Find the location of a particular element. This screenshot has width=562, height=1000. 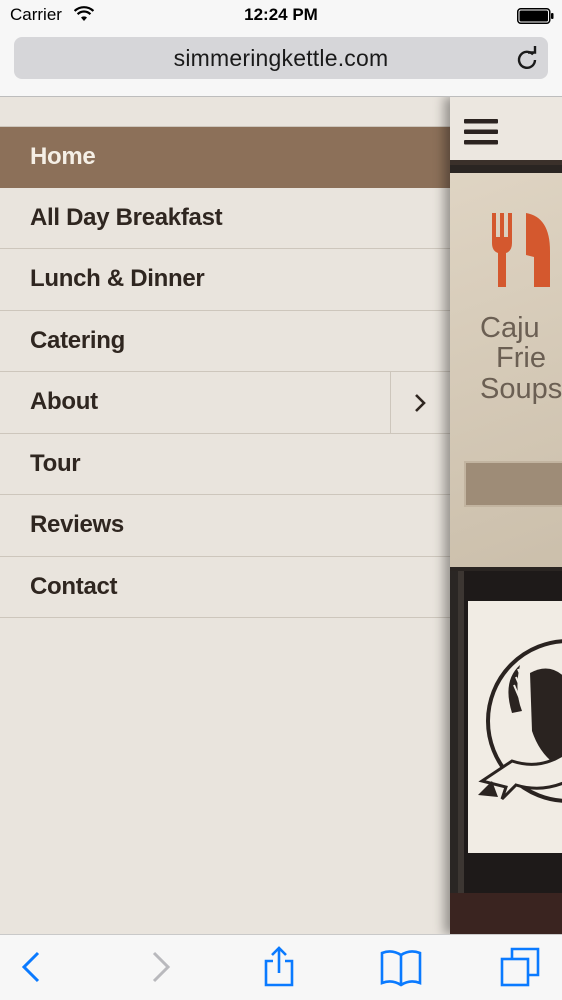

battery-icon is located at coordinates (535, 16).